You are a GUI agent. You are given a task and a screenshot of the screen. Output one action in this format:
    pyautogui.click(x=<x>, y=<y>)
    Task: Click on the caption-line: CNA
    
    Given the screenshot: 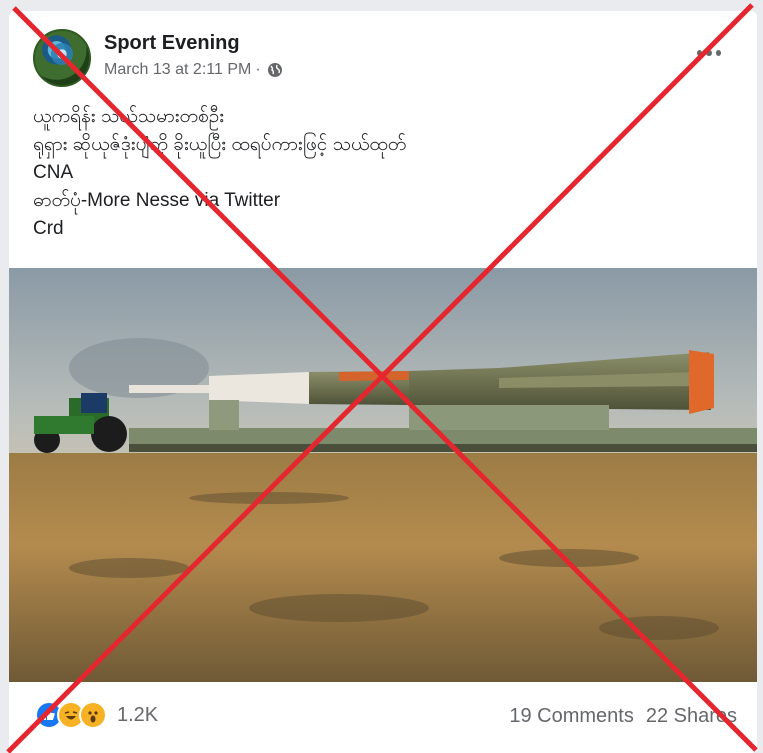 What is the action you would take?
    pyautogui.click(x=53, y=172)
    